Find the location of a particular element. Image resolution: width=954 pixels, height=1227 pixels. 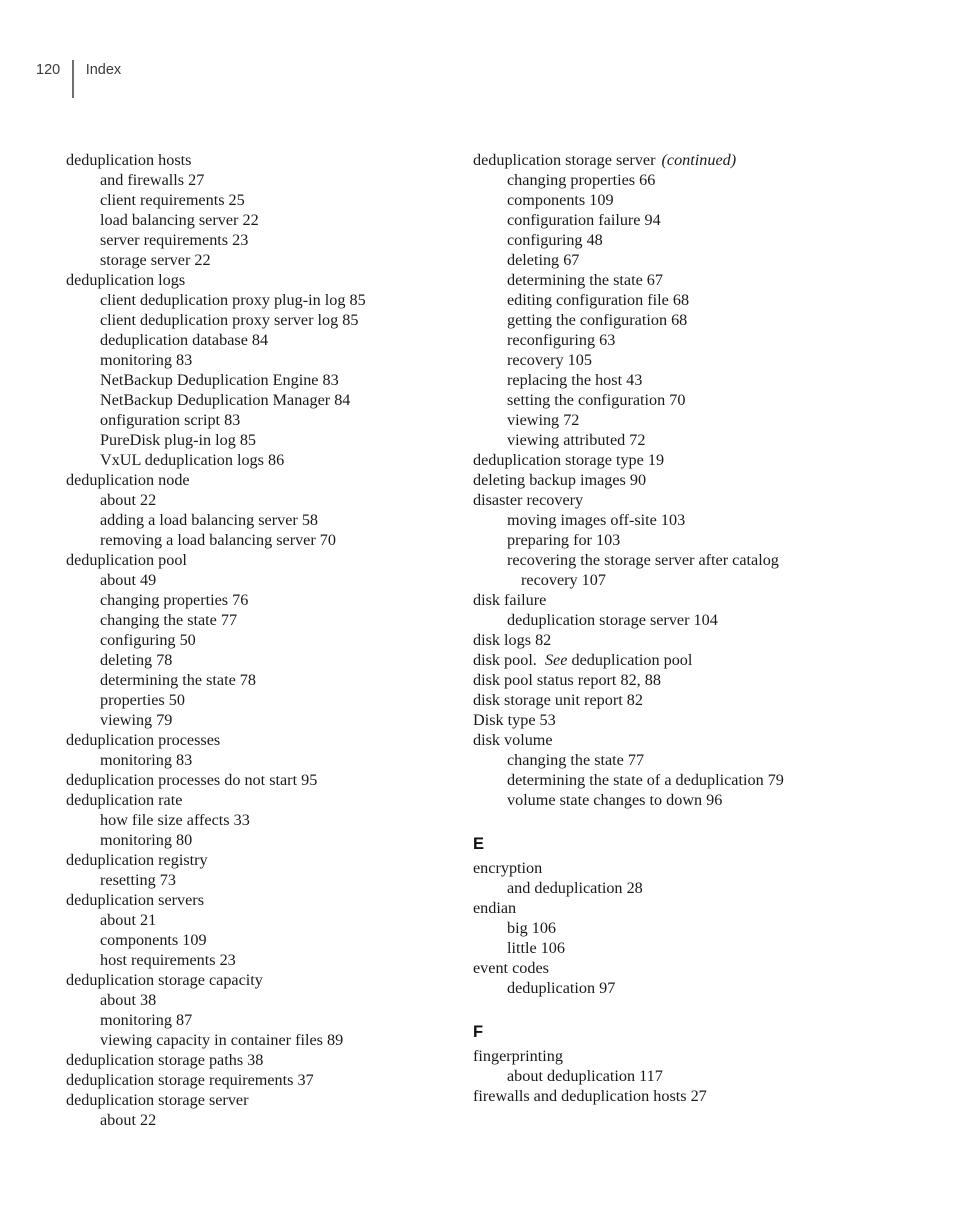

index-entry-text: replacing the host 43 is located at coordinates (575, 380).